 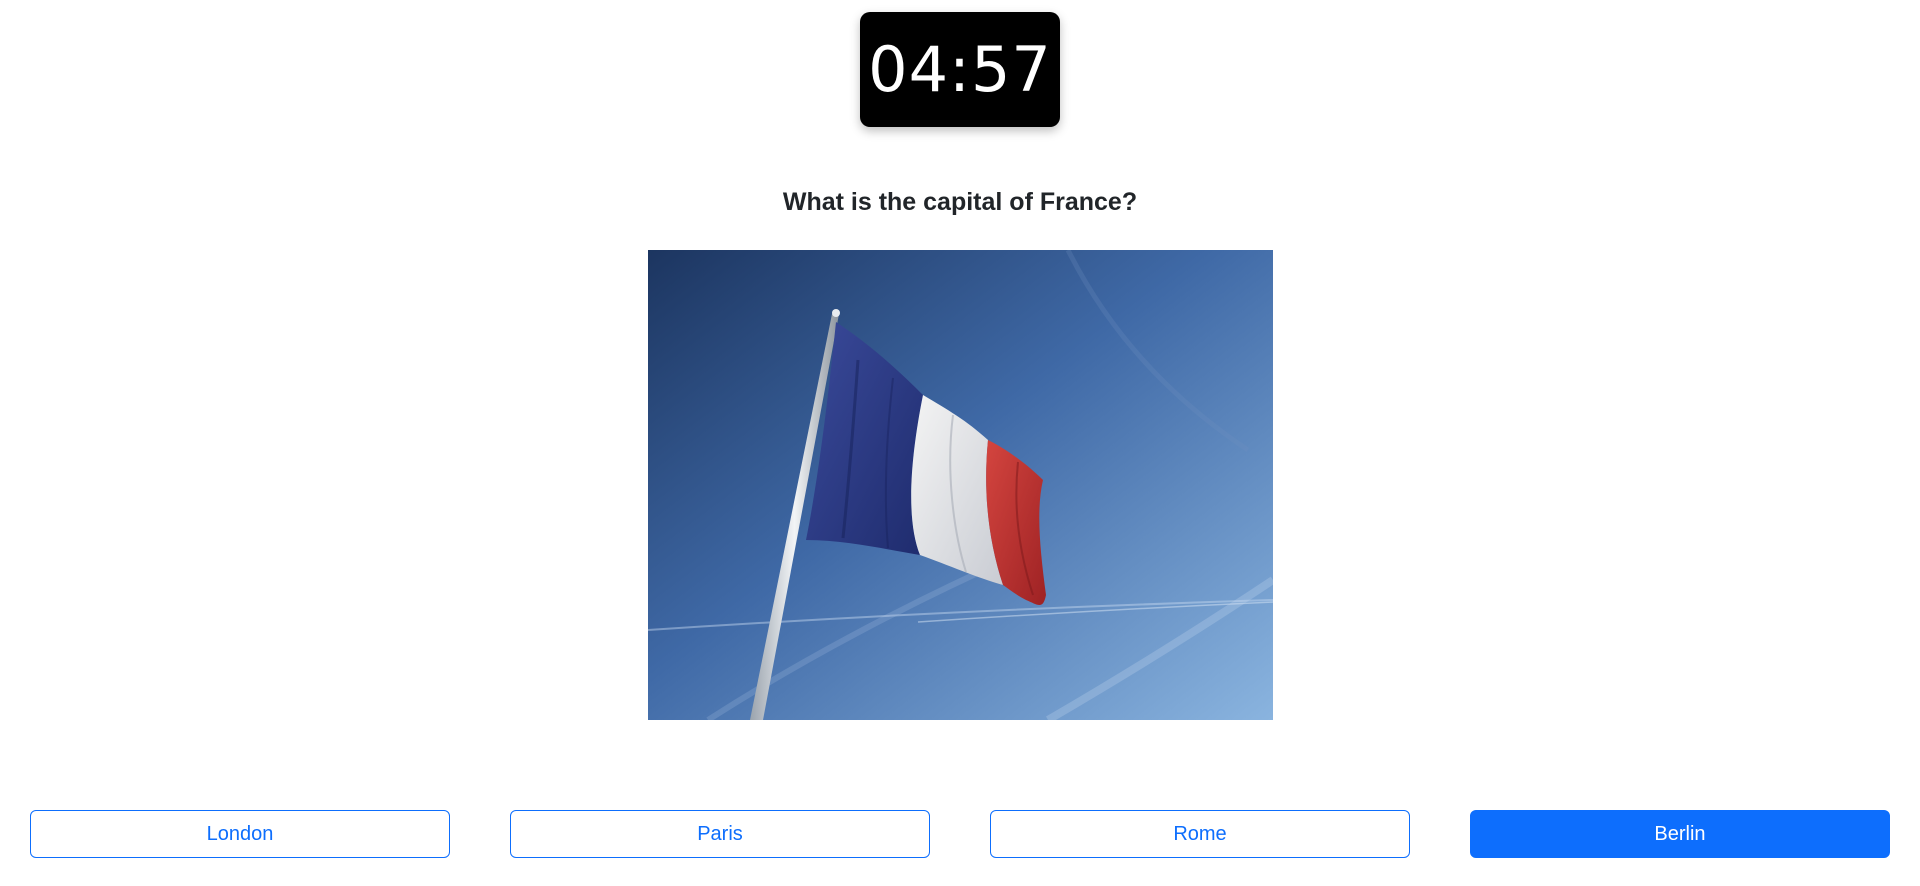 I want to click on question-text: What is the capital of France?, so click(x=960, y=202).